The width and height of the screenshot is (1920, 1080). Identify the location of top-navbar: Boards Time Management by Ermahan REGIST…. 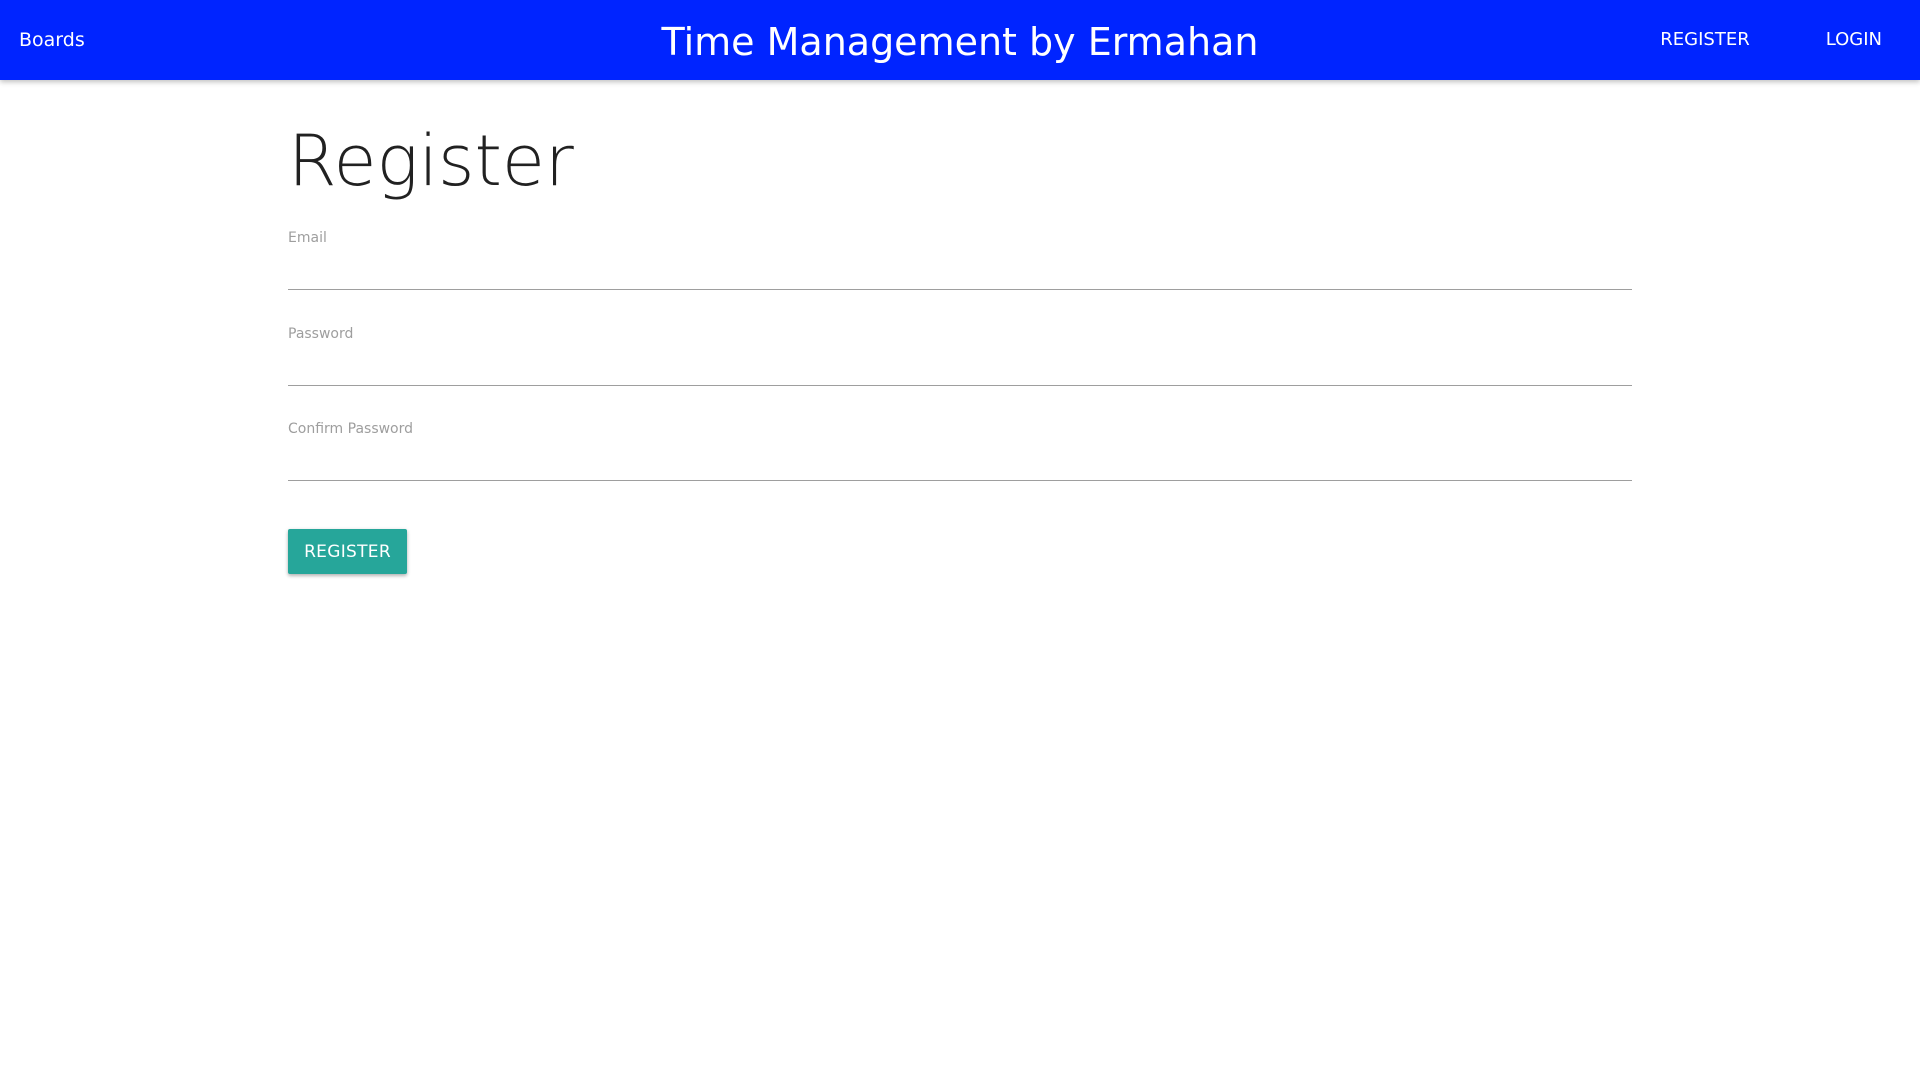
(960, 40).